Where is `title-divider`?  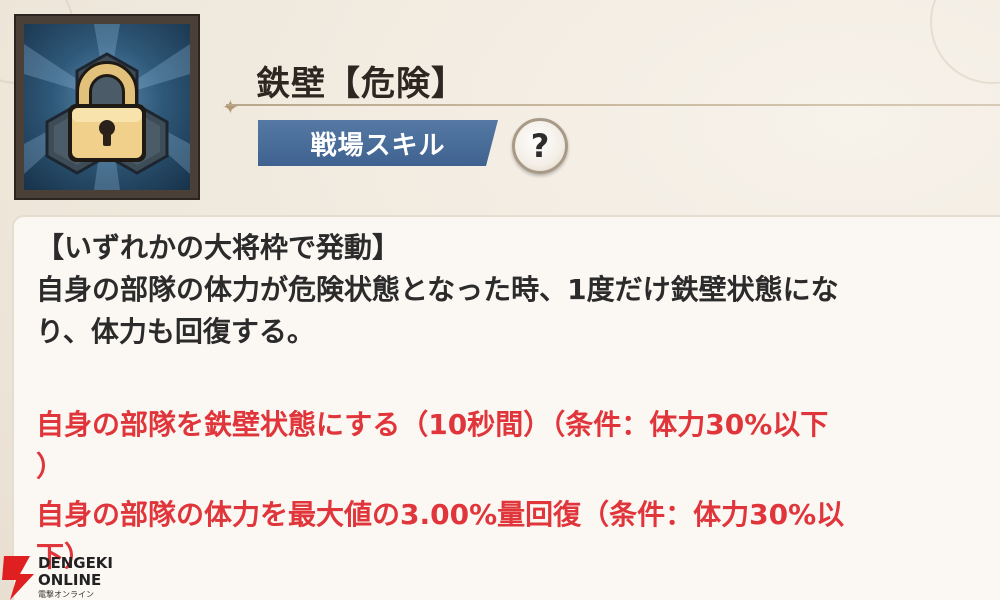
title-divider is located at coordinates (613, 105).